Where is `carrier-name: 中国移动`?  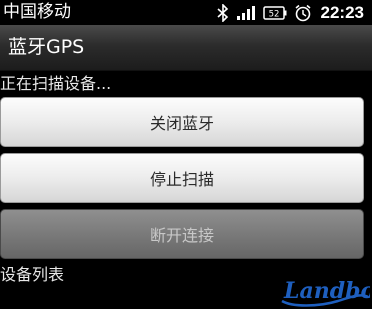 carrier-name: 中国移动 is located at coordinates (37, 12).